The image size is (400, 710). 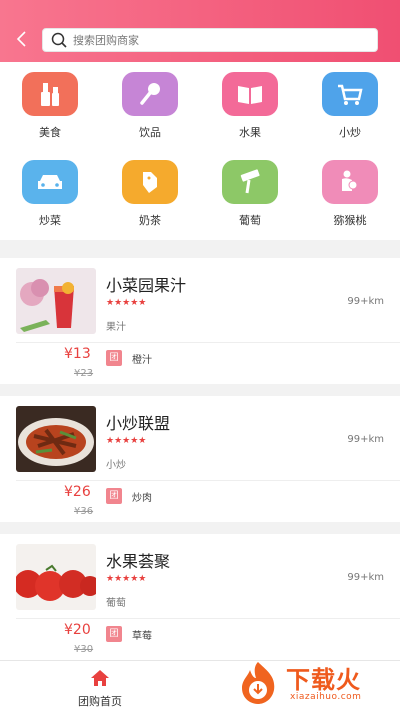 What do you see at coordinates (250, 94) in the screenshot?
I see `book-icon` at bounding box center [250, 94].